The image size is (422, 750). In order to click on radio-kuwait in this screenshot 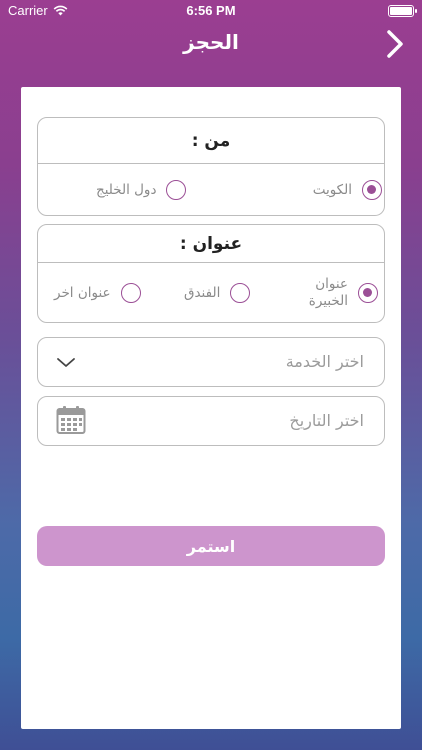, I will do `click(372, 189)`.